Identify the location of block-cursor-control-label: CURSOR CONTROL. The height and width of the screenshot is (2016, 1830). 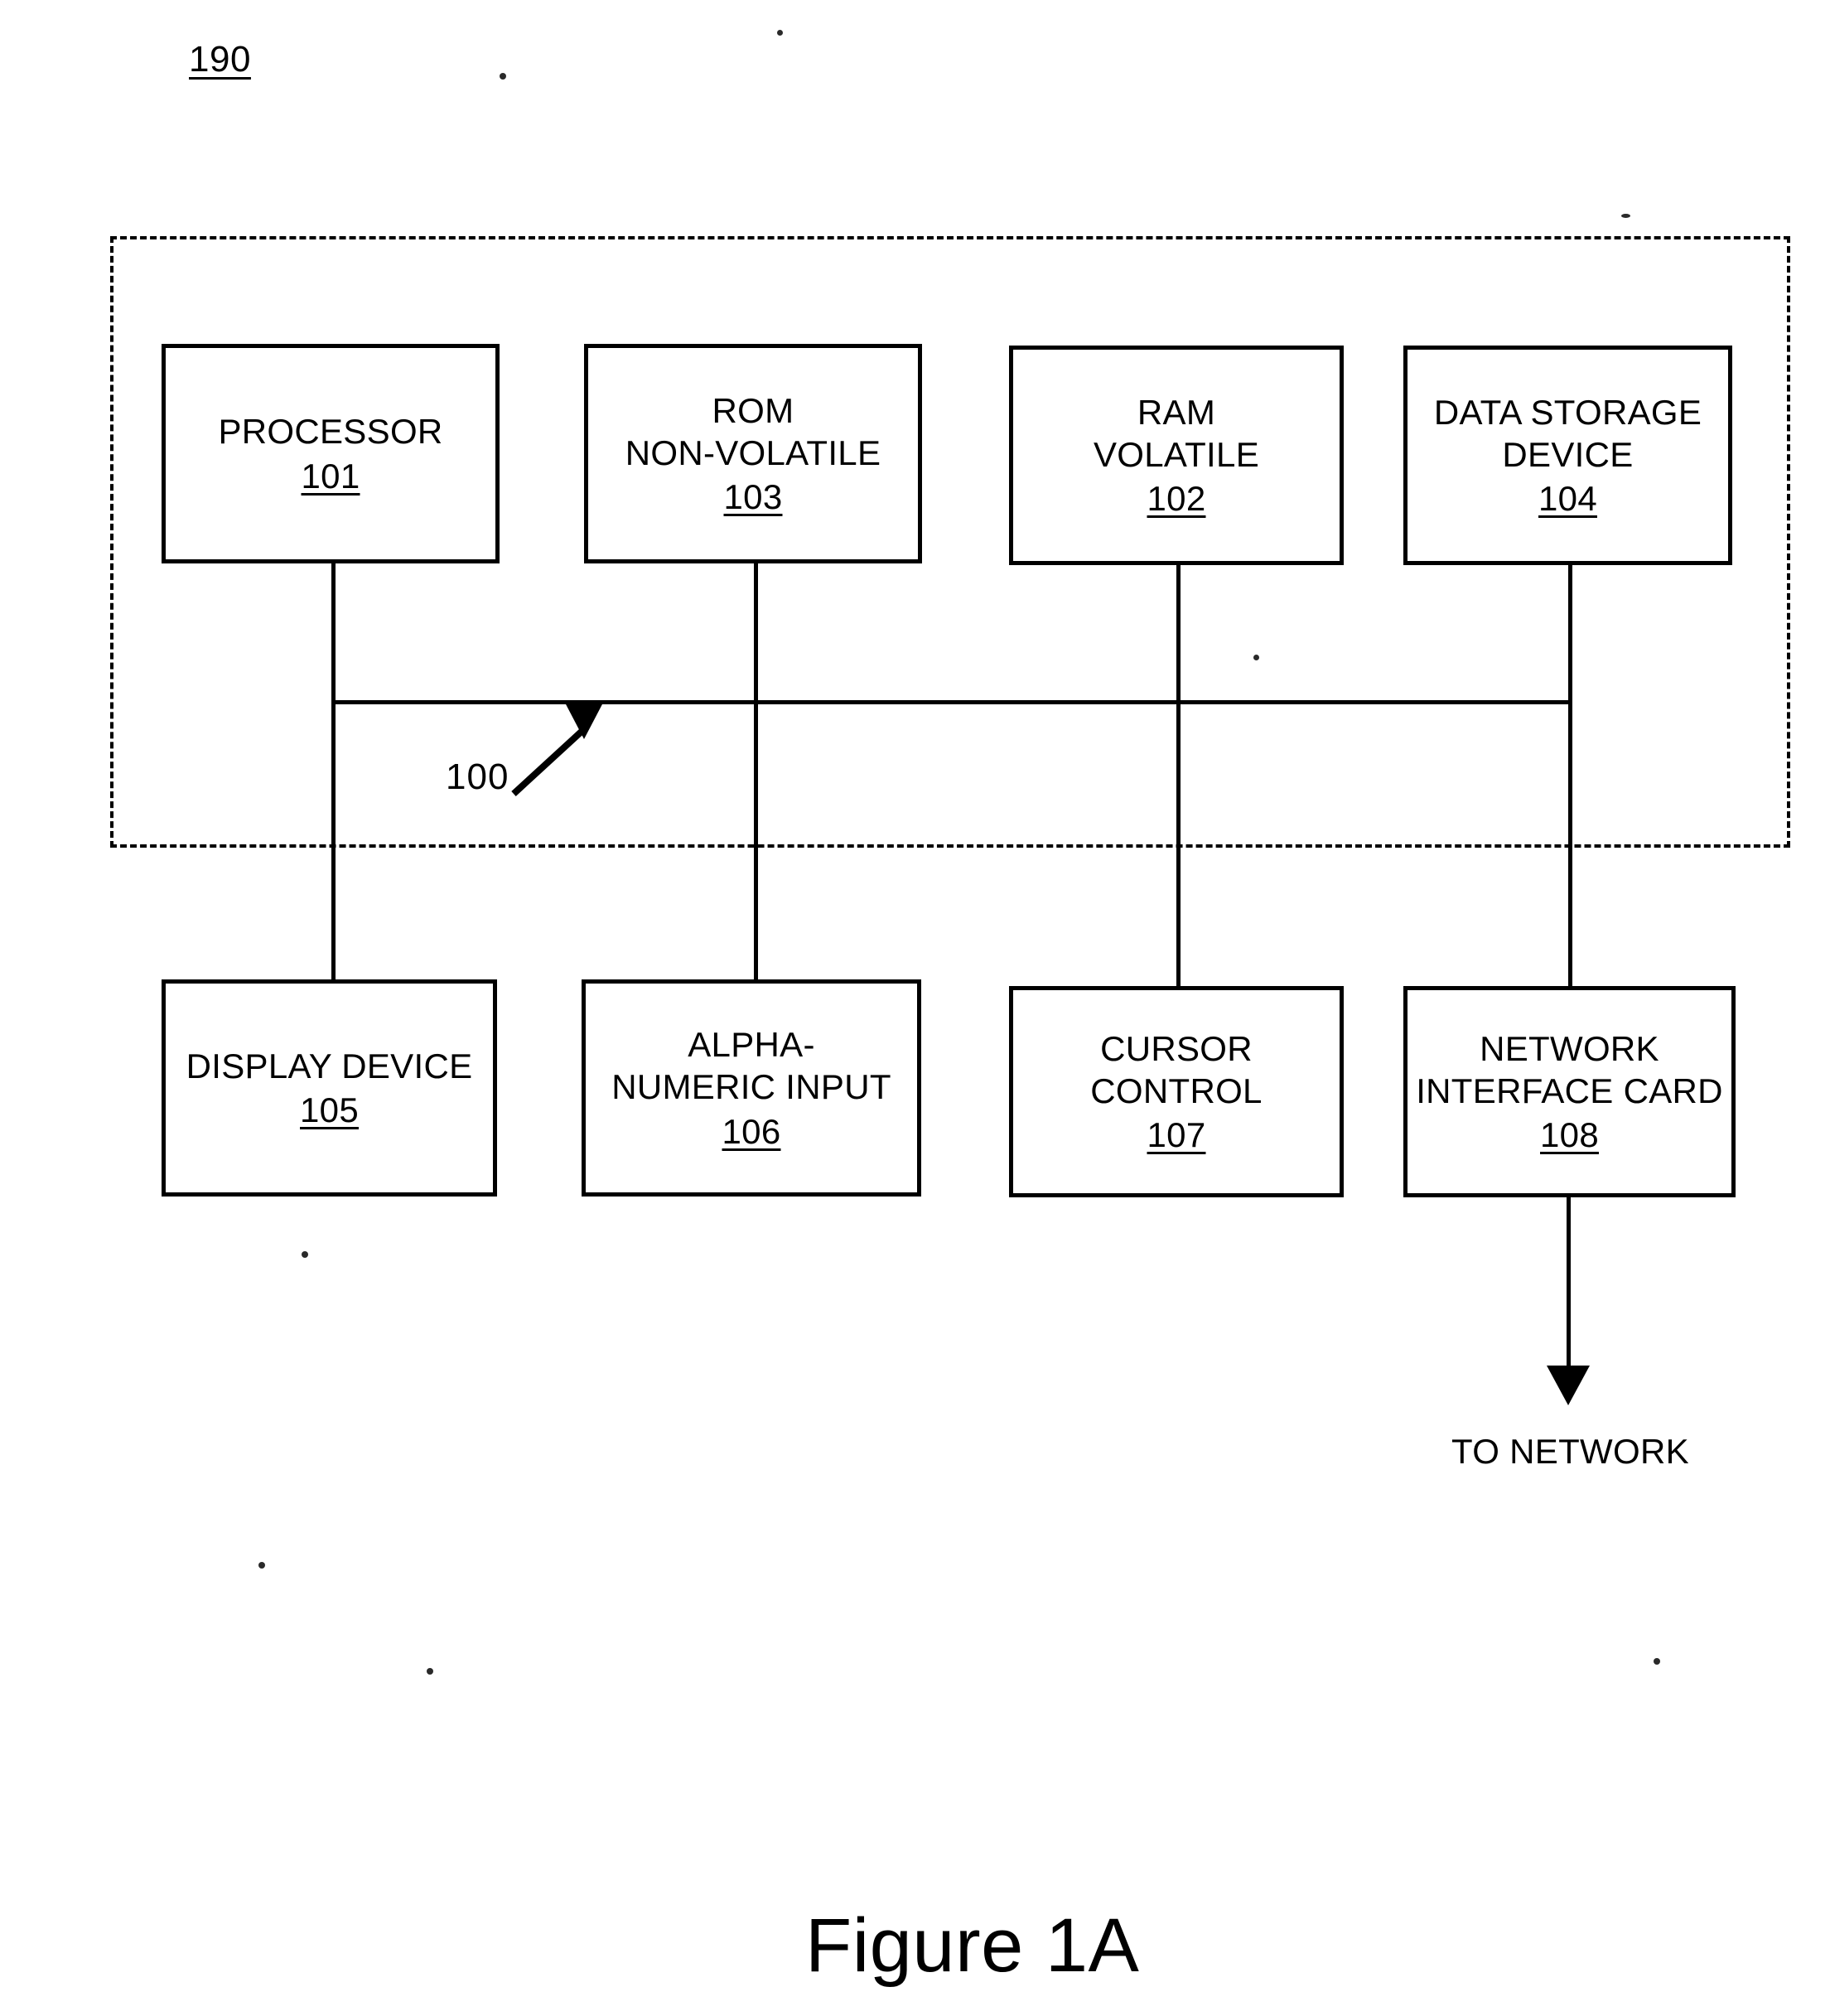
(1176, 1069).